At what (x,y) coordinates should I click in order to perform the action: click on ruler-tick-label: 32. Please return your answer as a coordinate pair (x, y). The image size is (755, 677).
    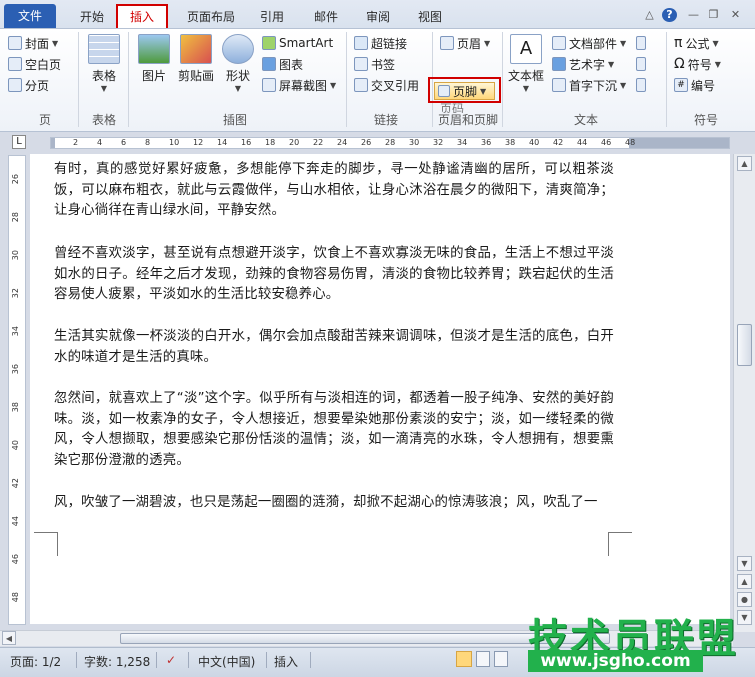
    Looking at the image, I should click on (15, 293).